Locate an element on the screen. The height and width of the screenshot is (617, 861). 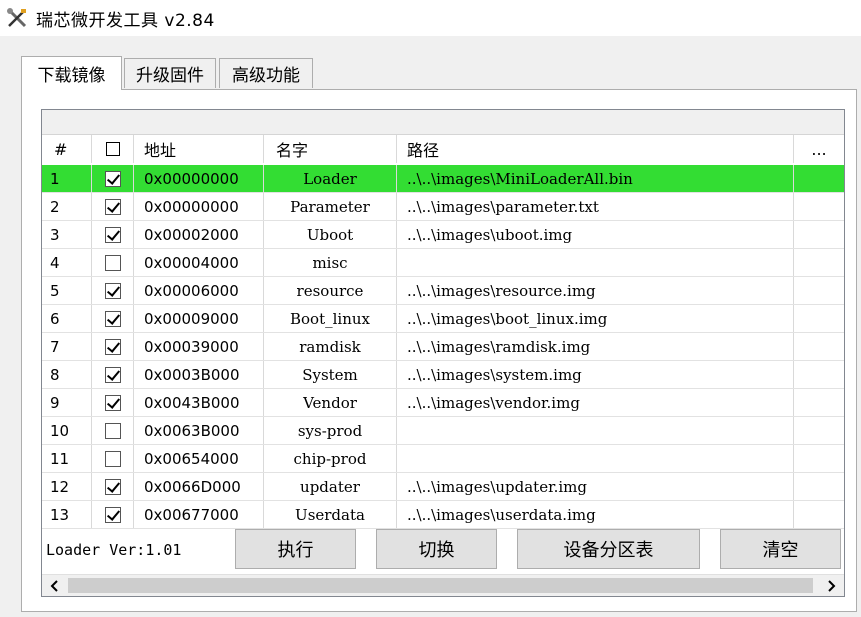
scroll-right-arrow-icon is located at coordinates (831, 585).